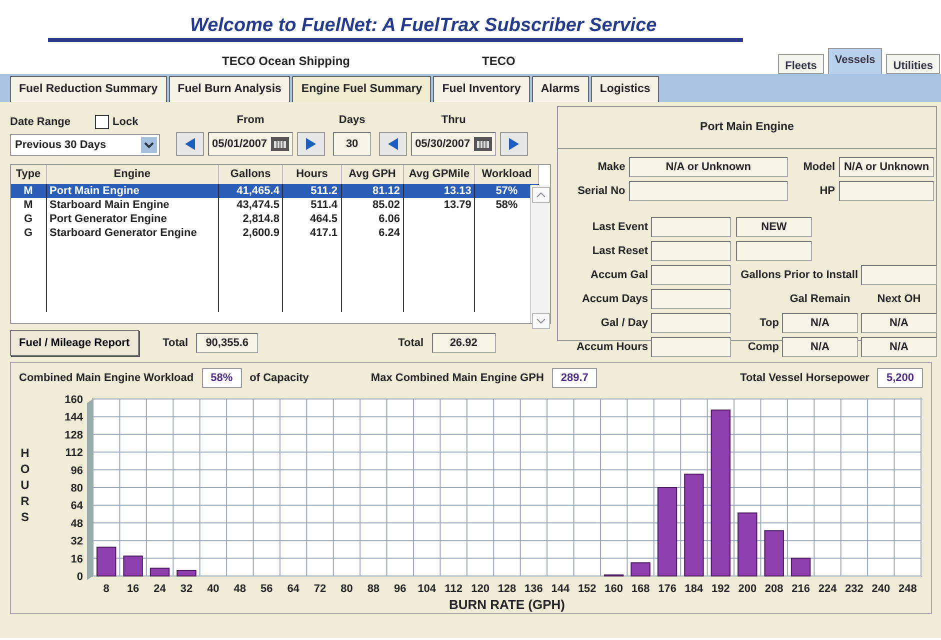 The width and height of the screenshot is (941, 640). I want to click on scroll-down-button, so click(541, 321).